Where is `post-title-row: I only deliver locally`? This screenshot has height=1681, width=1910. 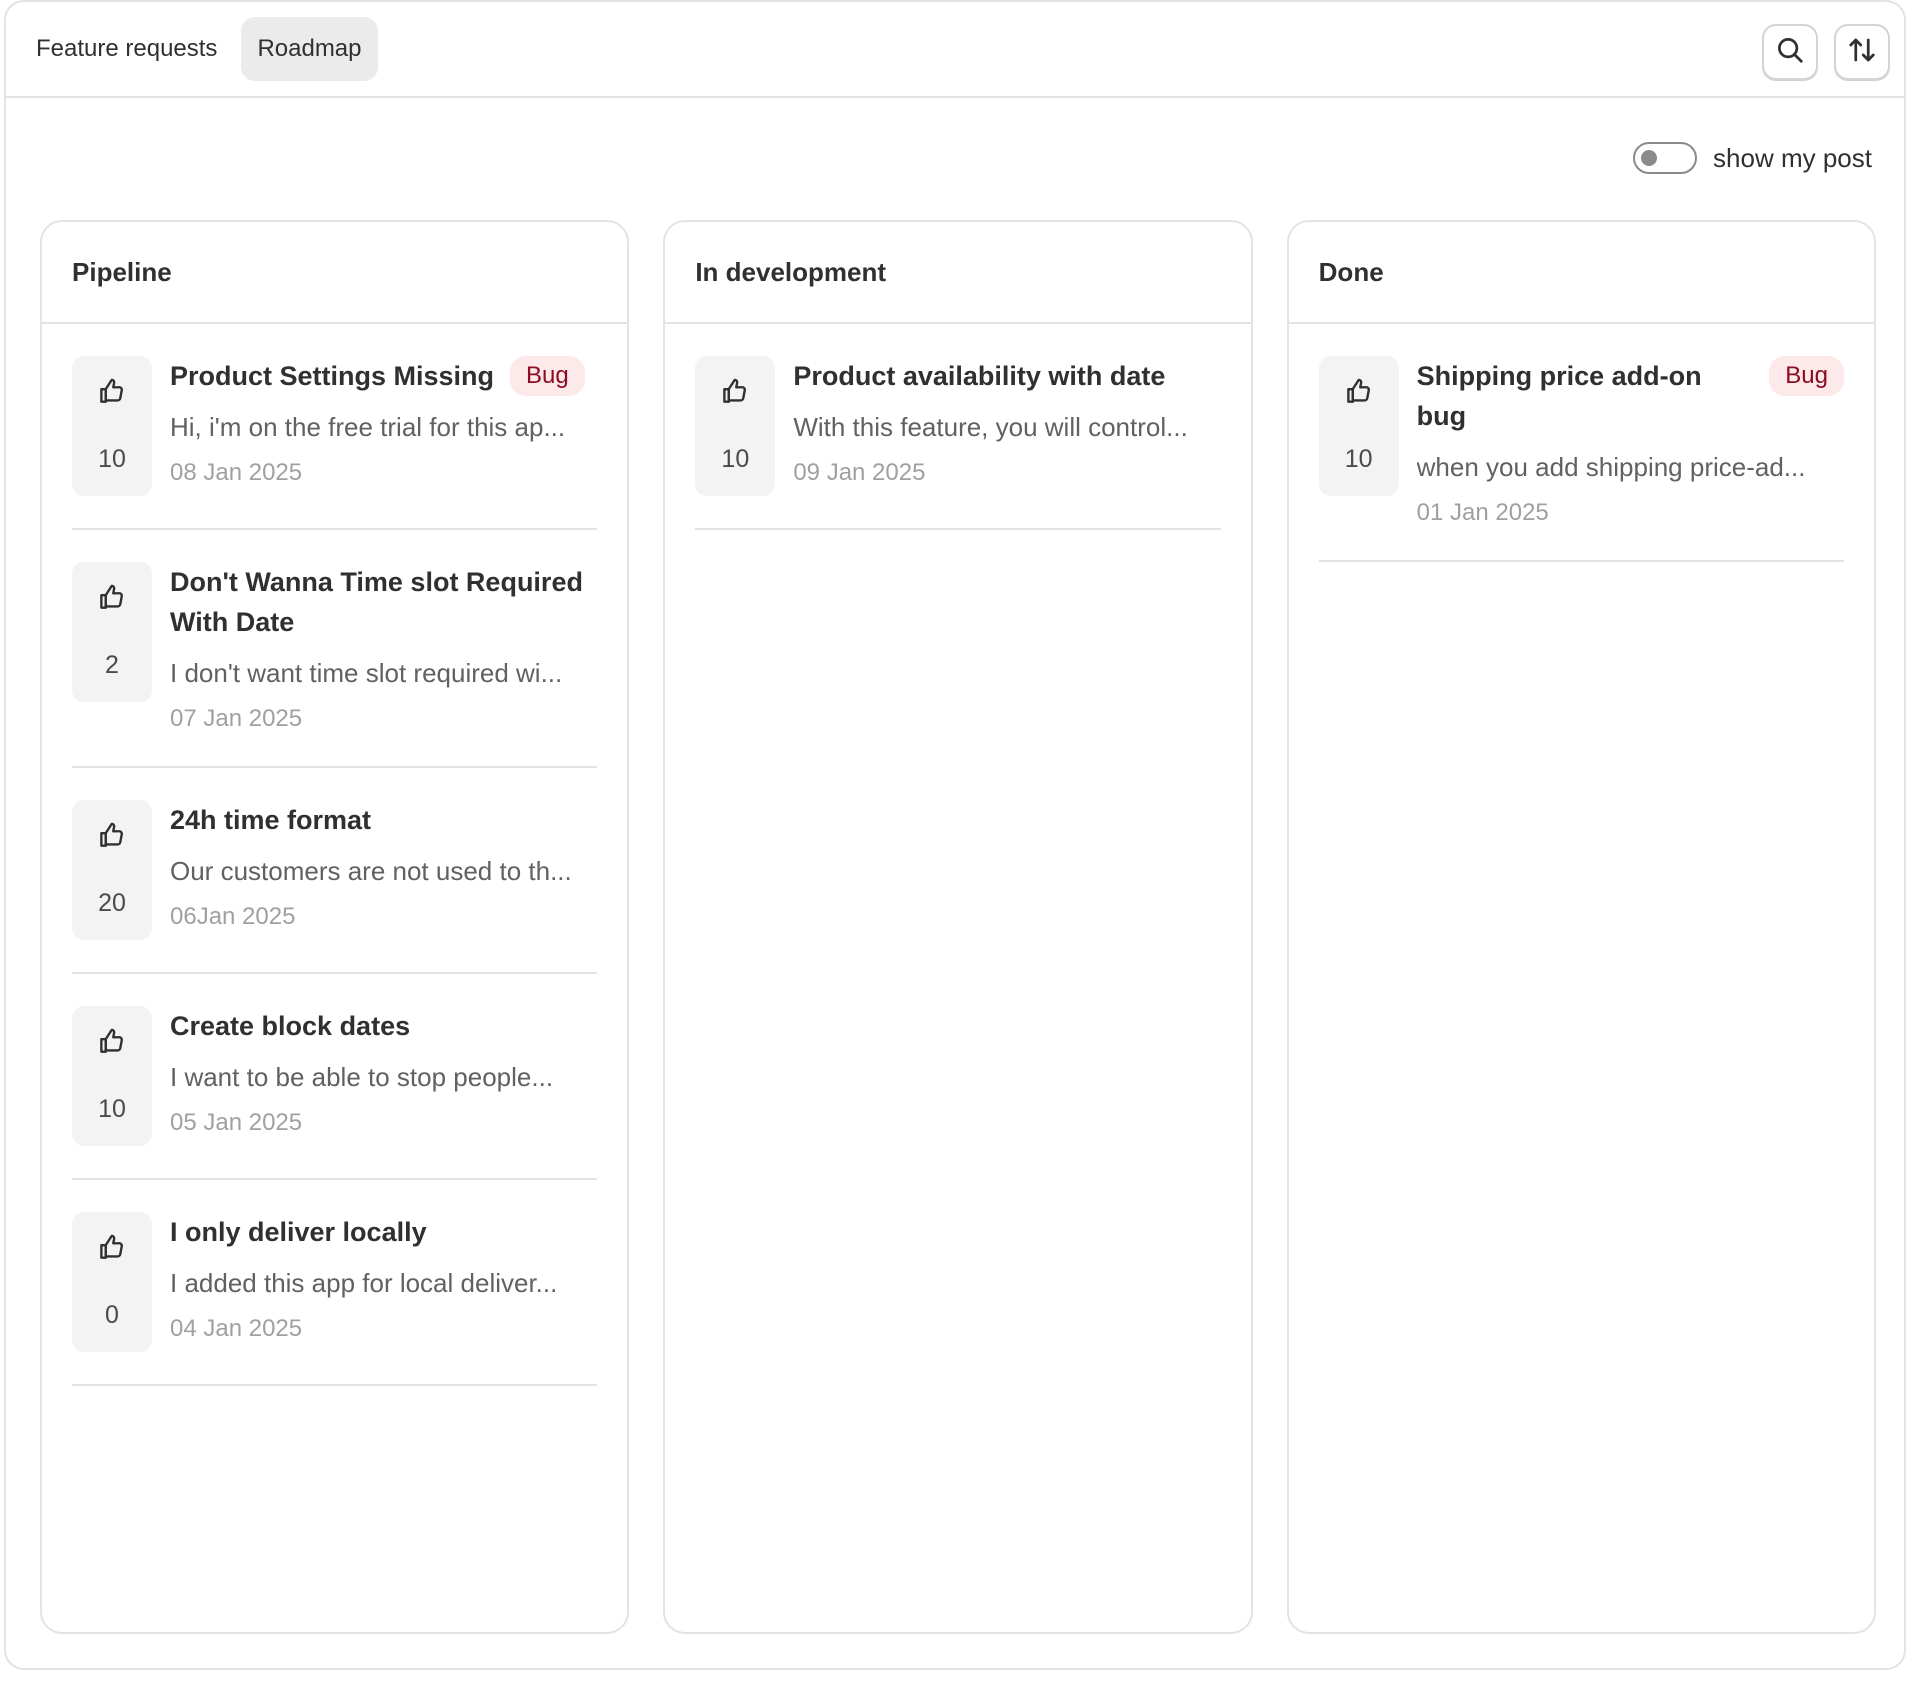 post-title-row: I only deliver locally is located at coordinates (383, 1232).